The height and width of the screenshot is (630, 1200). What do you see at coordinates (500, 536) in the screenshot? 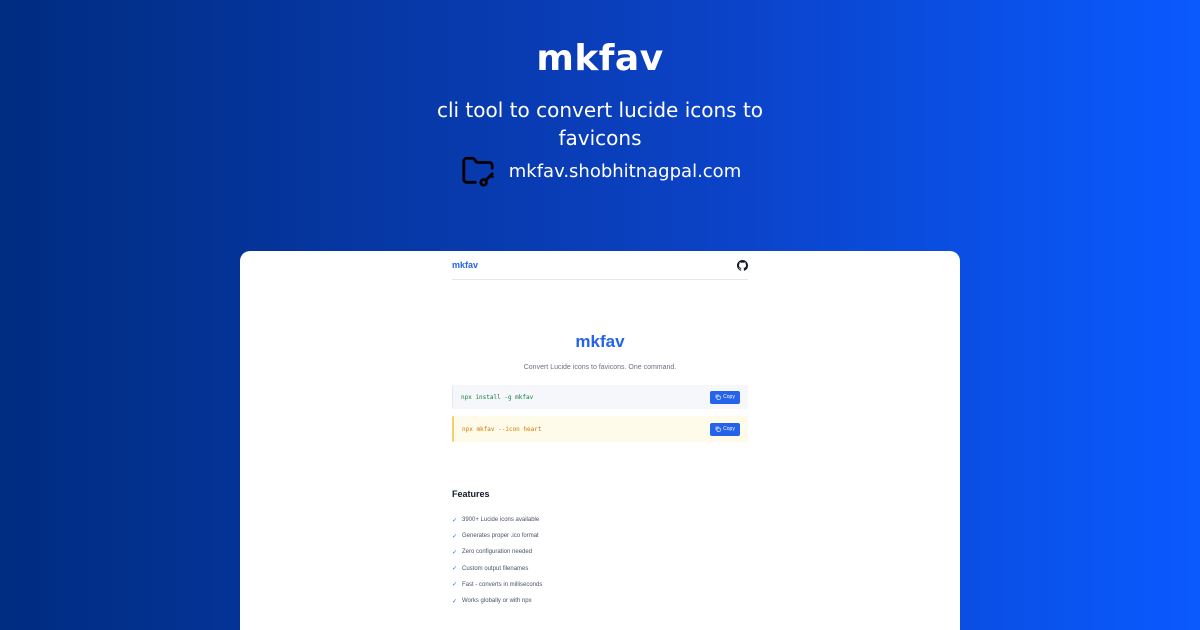
I see `feature-text: Generates proper .ico format` at bounding box center [500, 536].